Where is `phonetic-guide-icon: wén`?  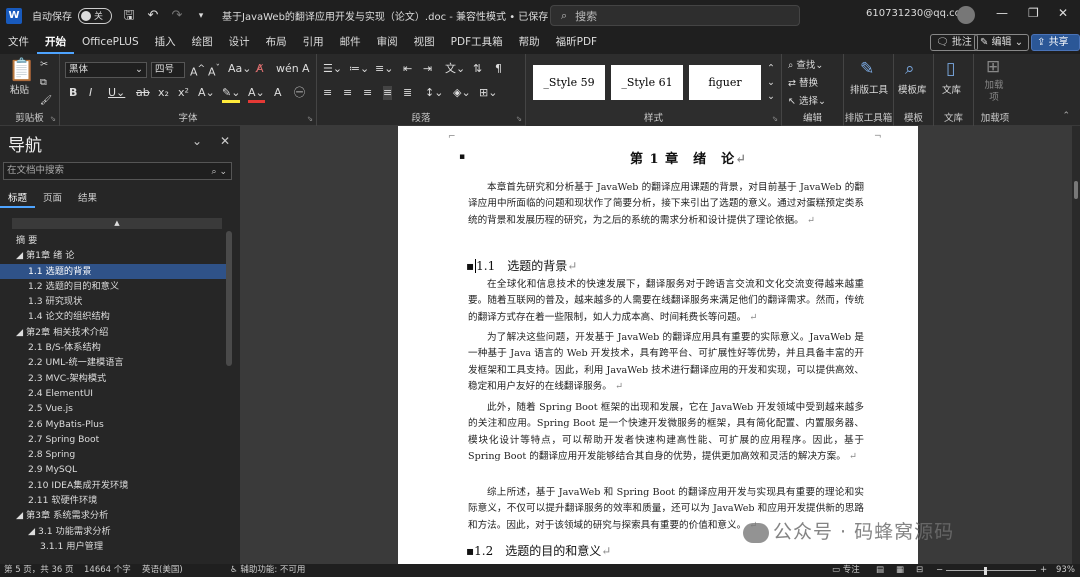 phonetic-guide-icon: wén is located at coordinates (287, 69).